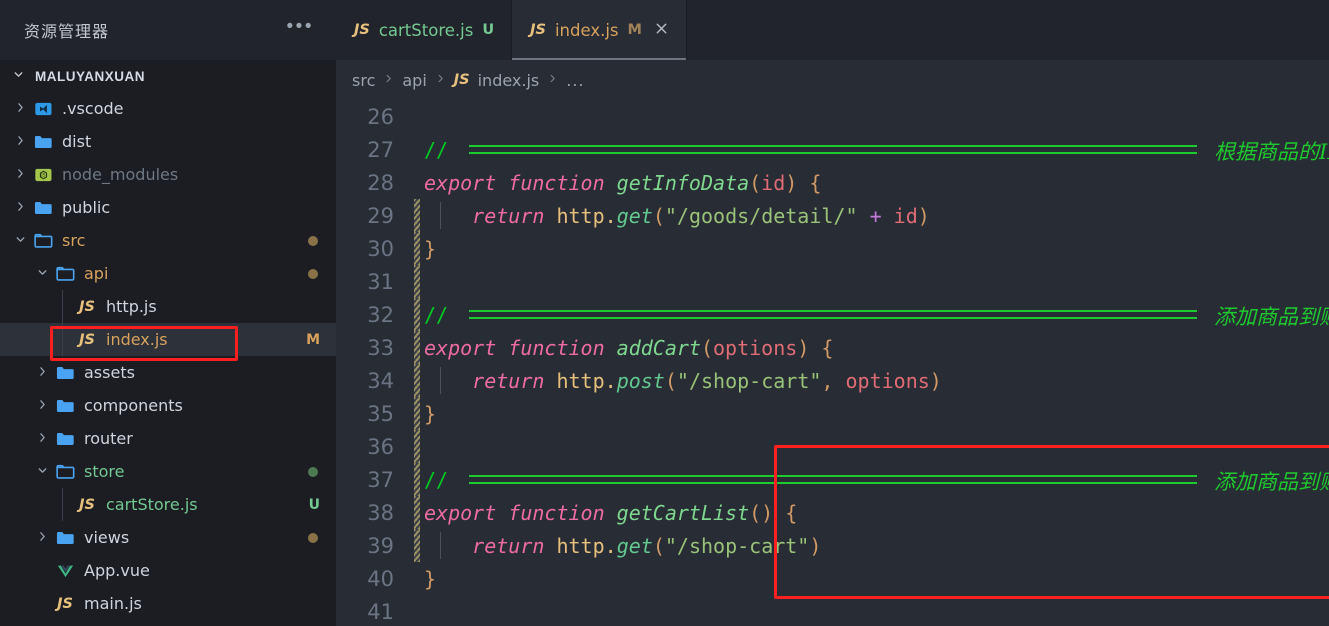 This screenshot has width=1329, height=626. Describe the element at coordinates (168, 504) in the screenshot. I see `tree-item-cartStore-js: JS cartStore.js U` at that location.